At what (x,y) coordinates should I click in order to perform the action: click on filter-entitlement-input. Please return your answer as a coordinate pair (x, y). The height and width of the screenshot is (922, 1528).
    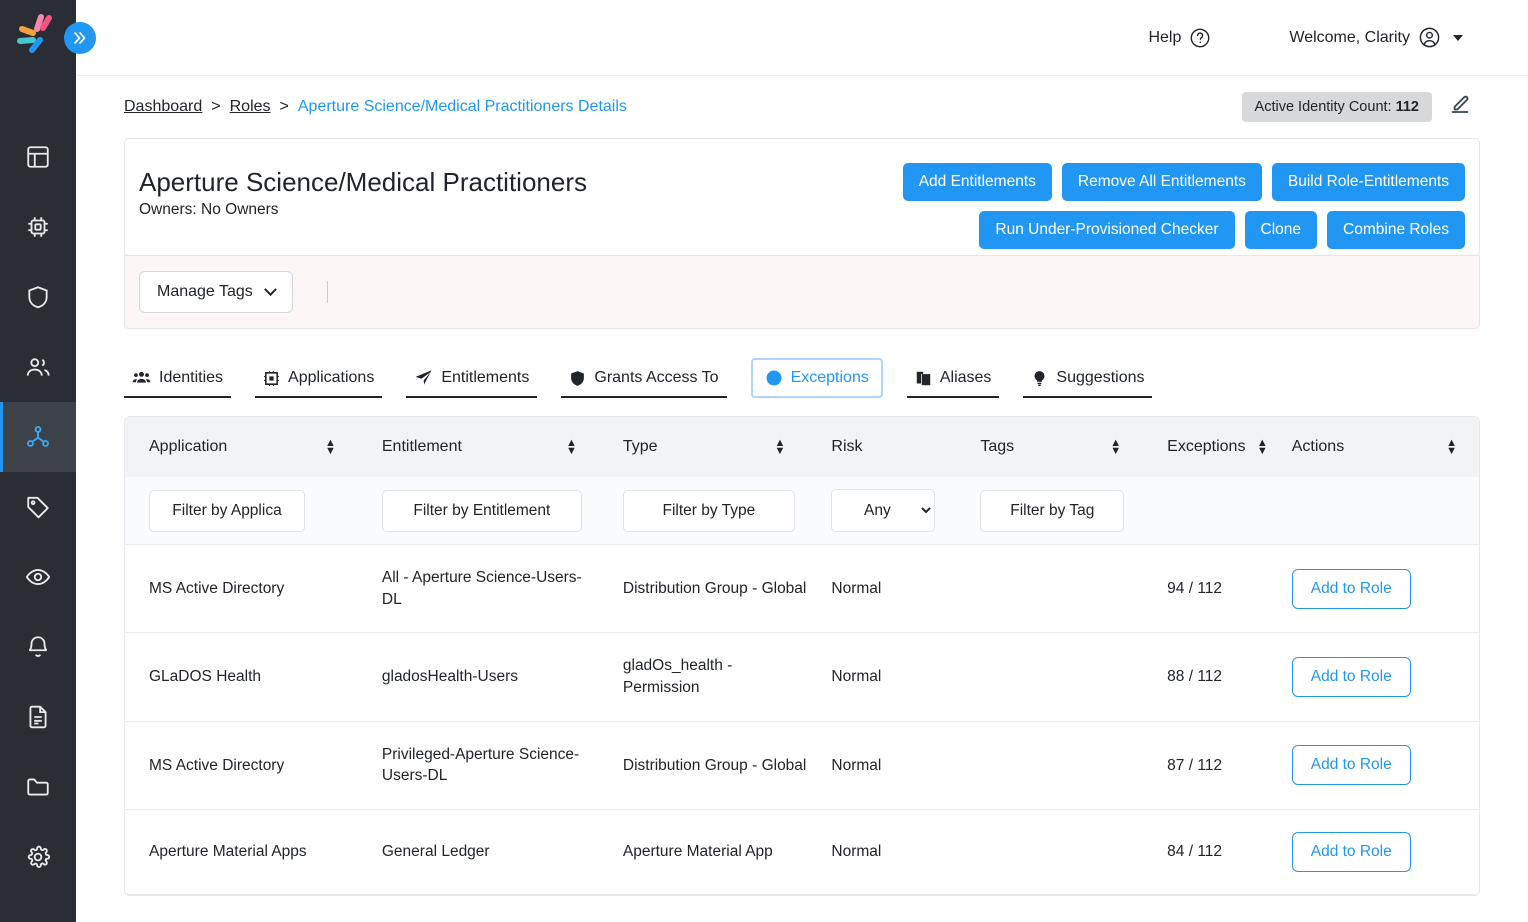
    Looking at the image, I should click on (481, 510).